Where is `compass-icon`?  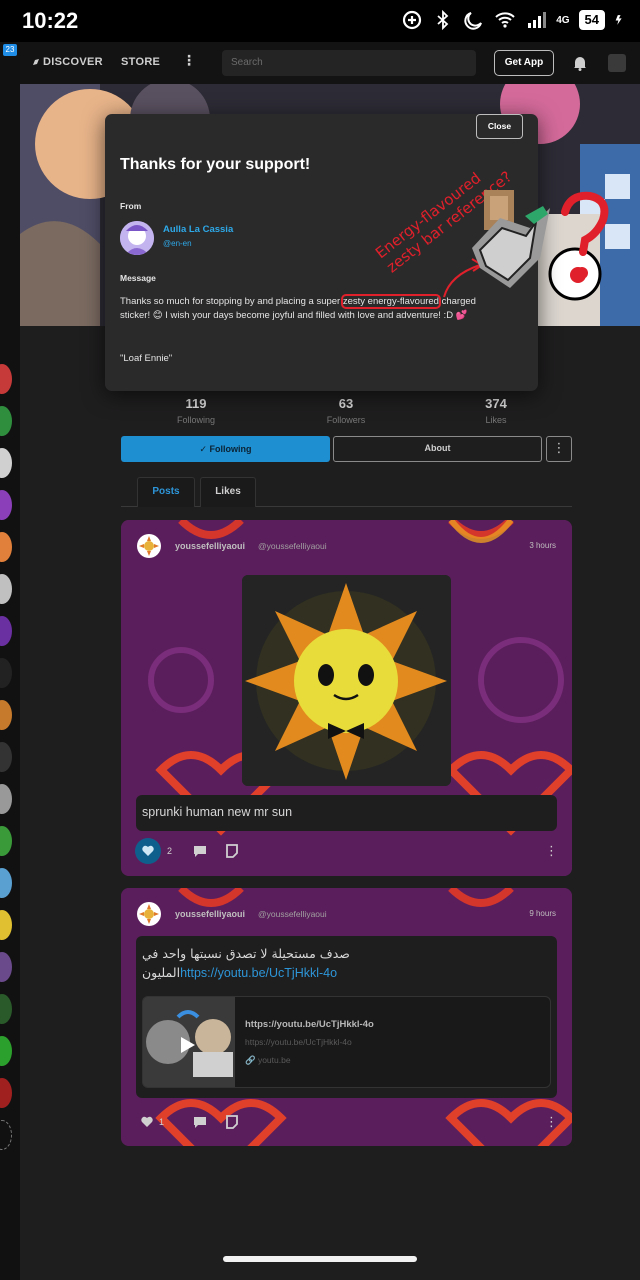 compass-icon is located at coordinates (36, 62).